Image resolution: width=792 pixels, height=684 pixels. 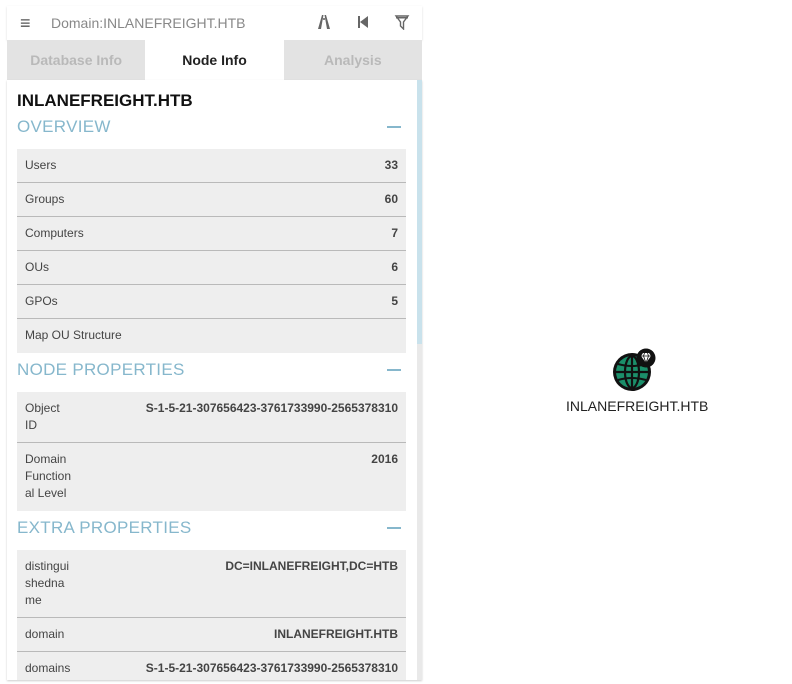 I want to click on panel-tabs: Database Info Node Info Analysis, so click(x=214, y=60).